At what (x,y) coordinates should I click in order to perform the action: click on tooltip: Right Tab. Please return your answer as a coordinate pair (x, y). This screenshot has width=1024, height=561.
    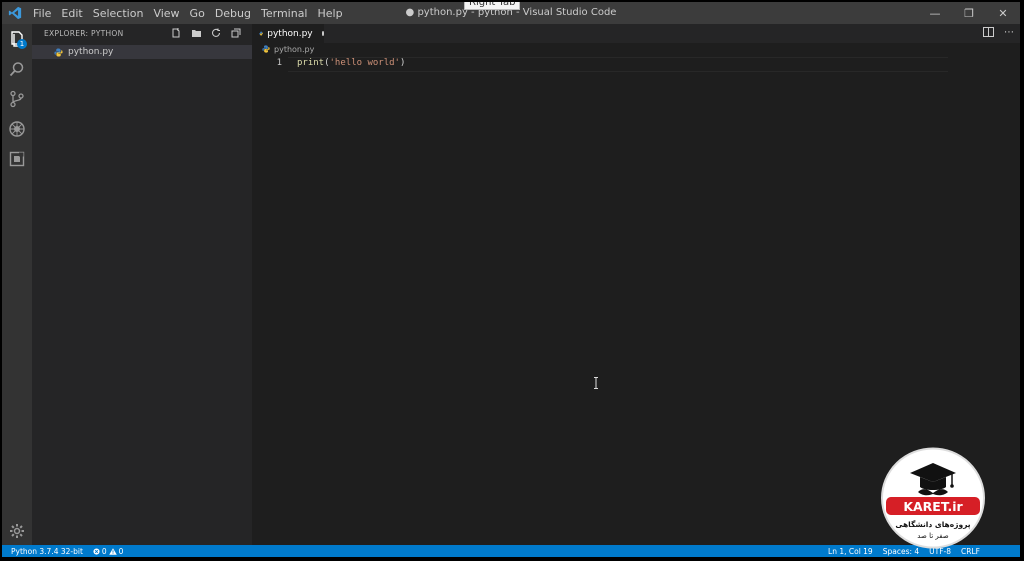
    Looking at the image, I should click on (492, 6).